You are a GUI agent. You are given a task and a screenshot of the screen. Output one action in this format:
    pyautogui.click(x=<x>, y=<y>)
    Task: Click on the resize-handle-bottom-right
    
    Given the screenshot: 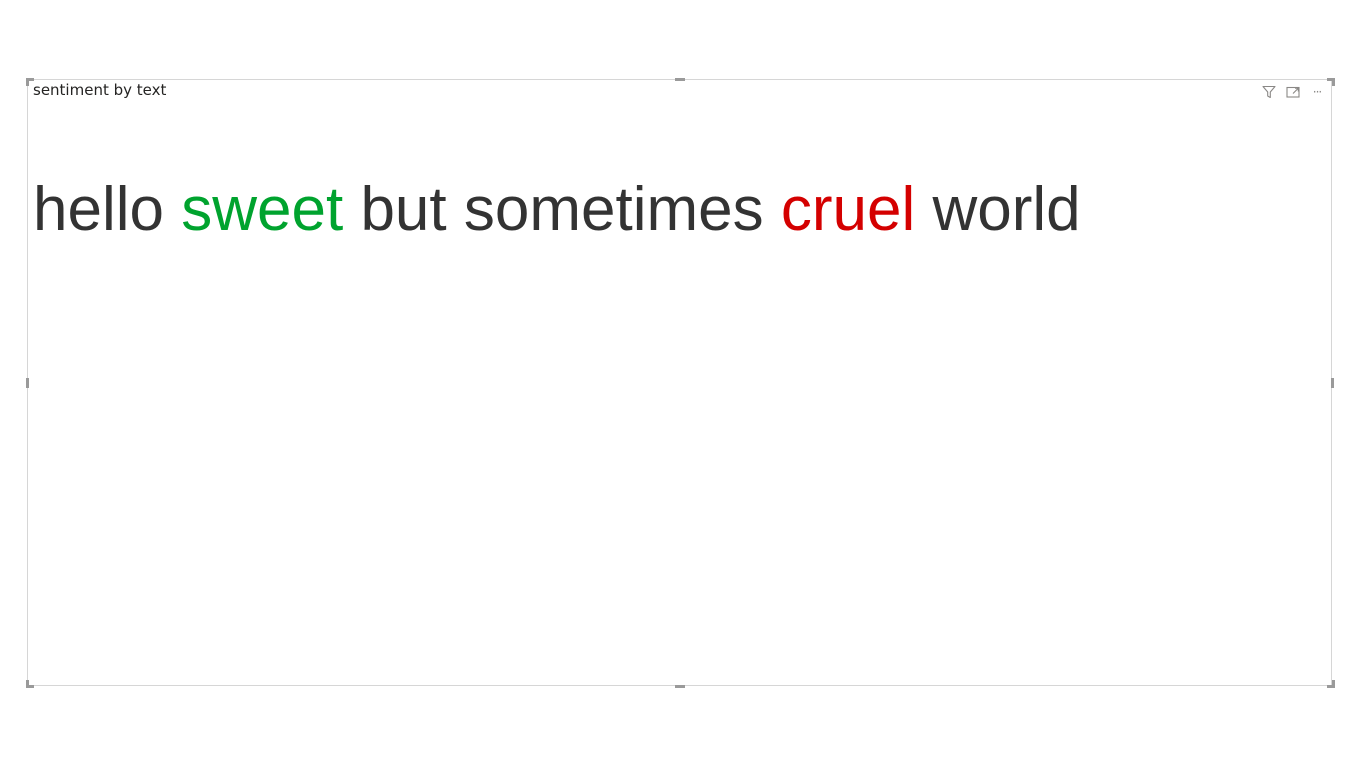 What is the action you would take?
    pyautogui.click(x=1331, y=684)
    